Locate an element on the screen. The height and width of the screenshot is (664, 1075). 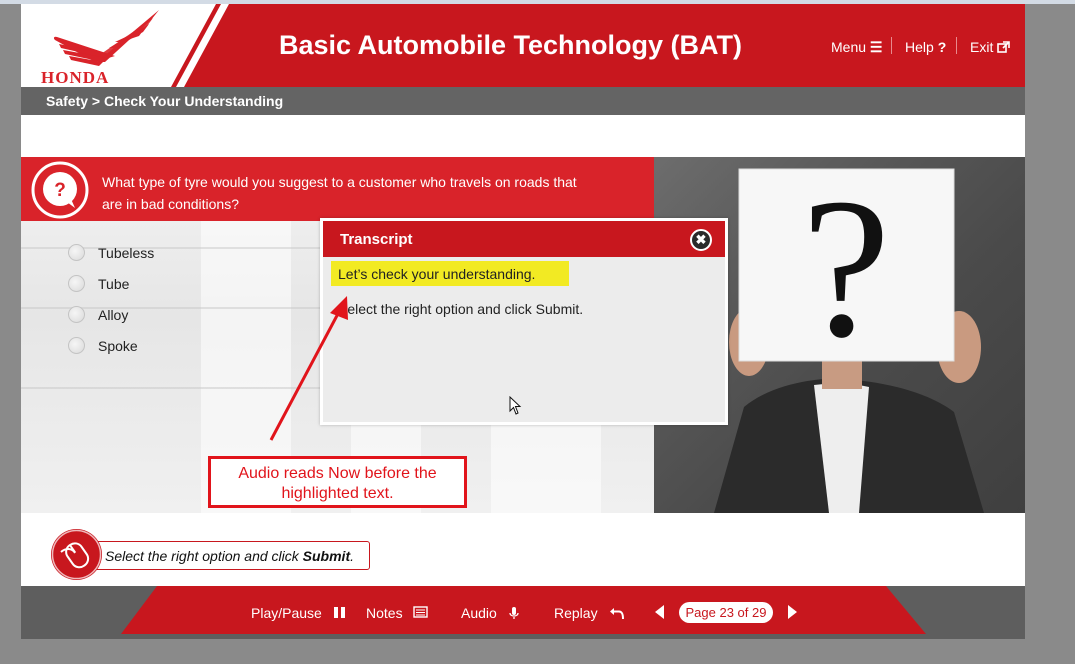
audio-label: Audio is located at coordinates (479, 613).